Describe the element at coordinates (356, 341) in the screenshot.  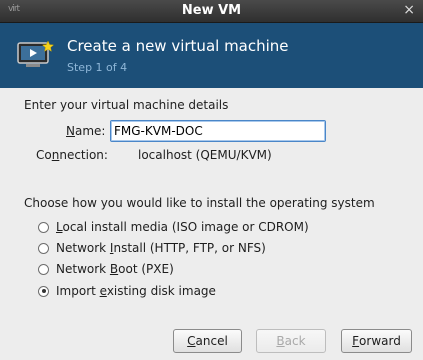
I see `forward-mnemonic: F` at that location.